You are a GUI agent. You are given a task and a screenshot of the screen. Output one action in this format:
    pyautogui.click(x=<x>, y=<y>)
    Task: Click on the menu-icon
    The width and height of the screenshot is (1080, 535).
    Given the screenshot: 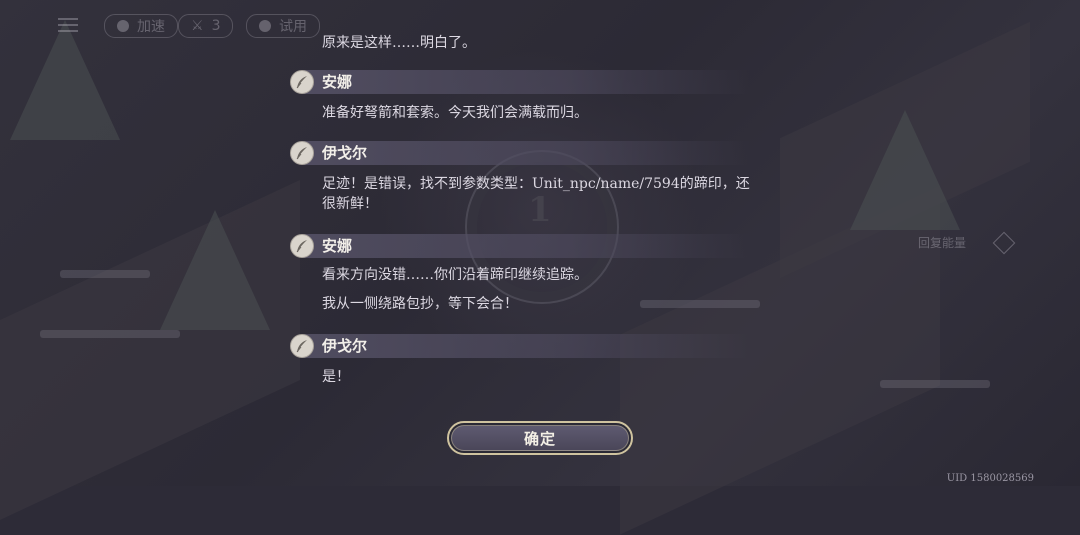 What is the action you would take?
    pyautogui.click(x=68, y=25)
    